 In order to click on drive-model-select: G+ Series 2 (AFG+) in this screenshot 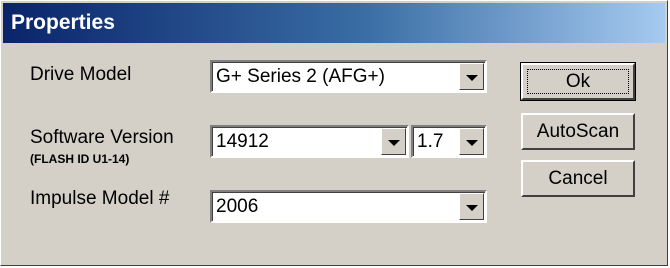, I will do `click(348, 76)`.